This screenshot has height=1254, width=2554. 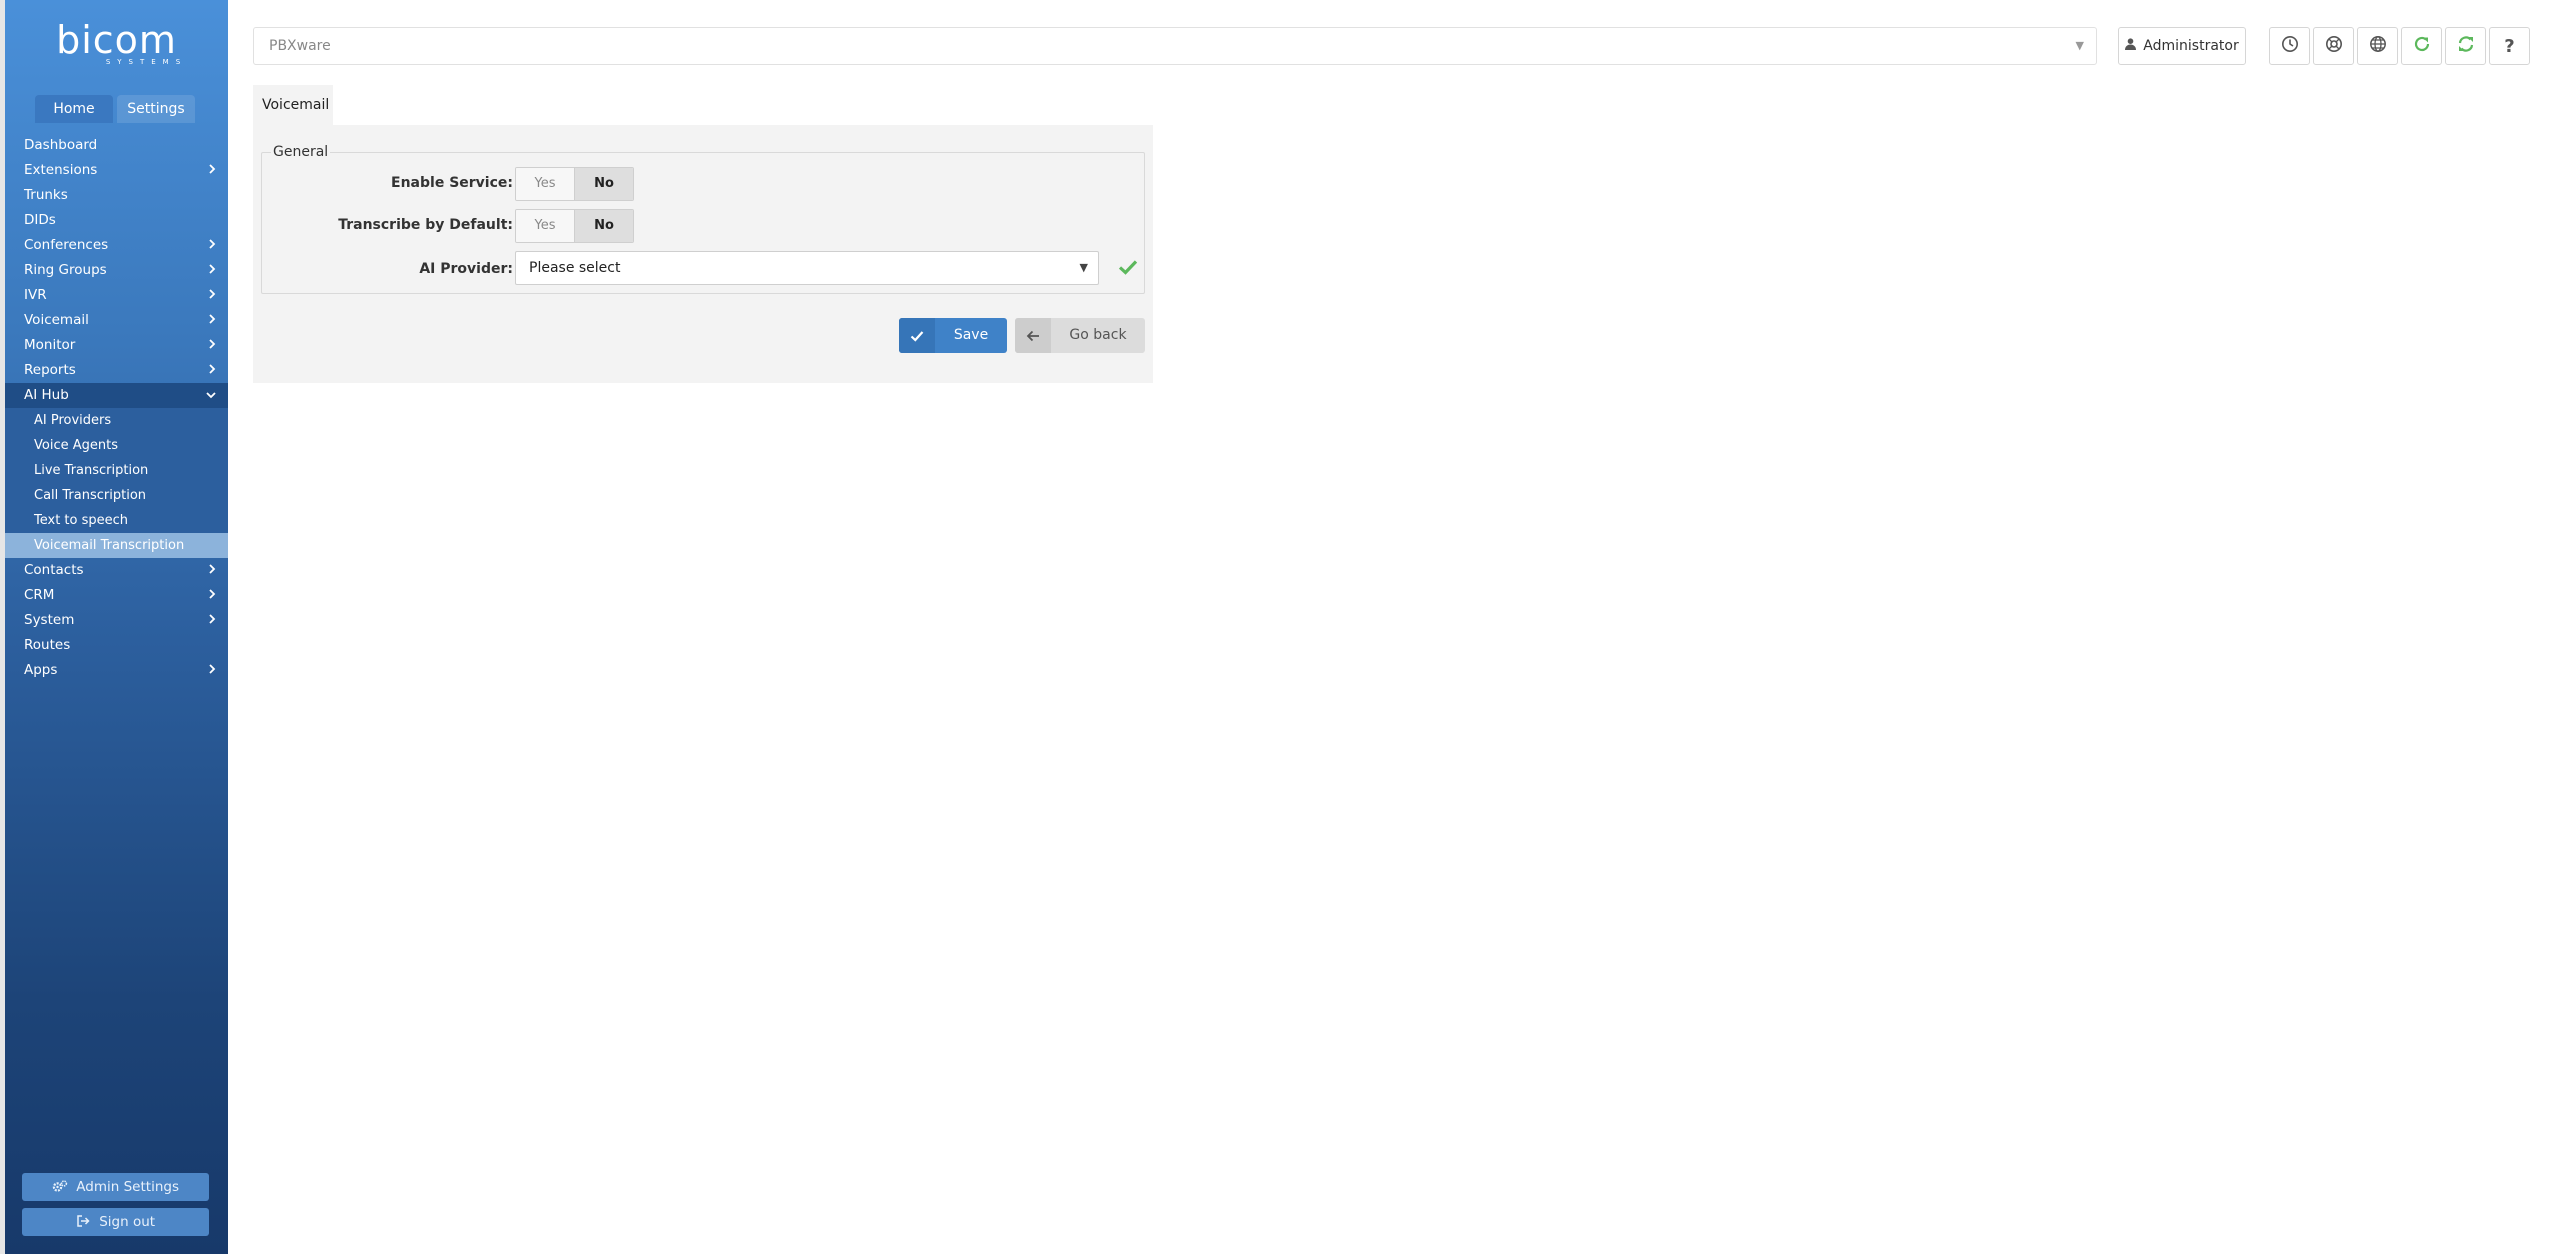 What do you see at coordinates (61, 170) in the screenshot?
I see `sidebar-item-label: Extensions` at bounding box center [61, 170].